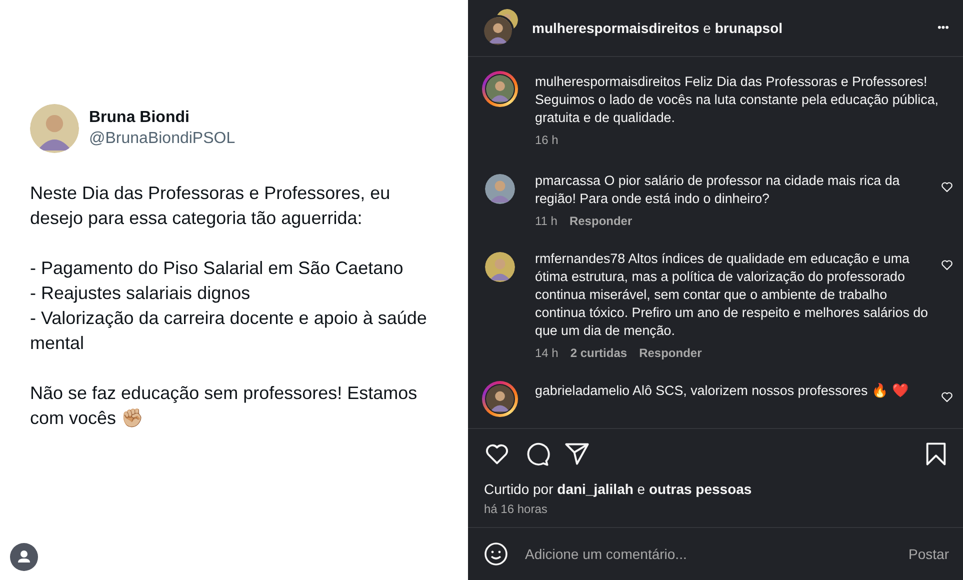  Describe the element at coordinates (546, 353) in the screenshot. I see `comment-time: 14 h` at that location.